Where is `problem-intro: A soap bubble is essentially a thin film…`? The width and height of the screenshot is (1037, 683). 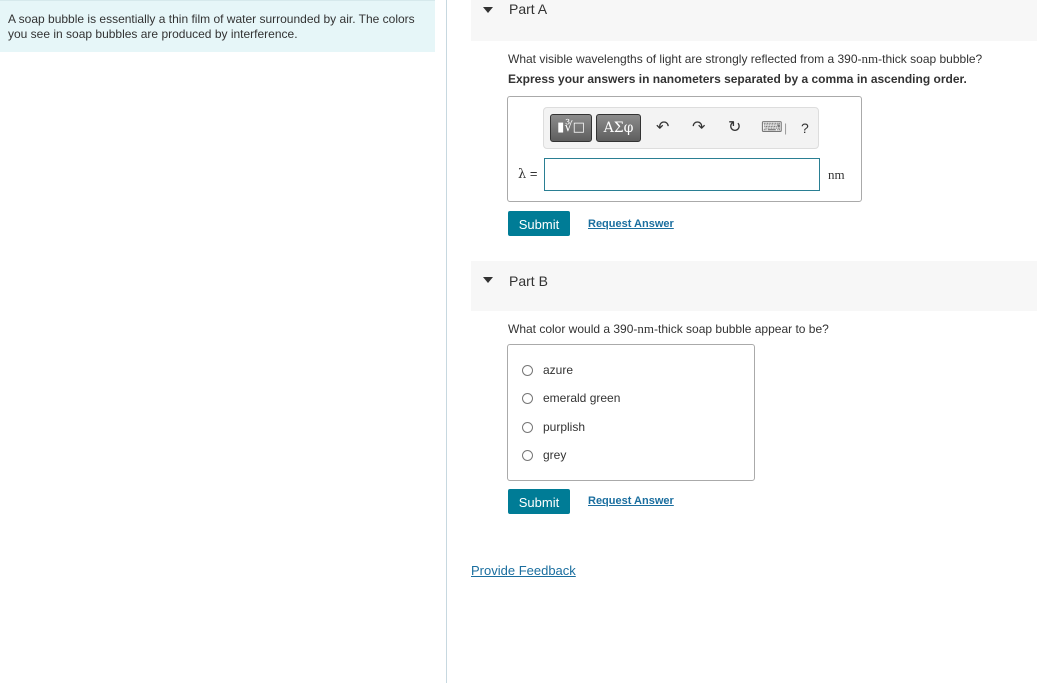 problem-intro: A soap bubble is essentially a thin film… is located at coordinates (217, 26).